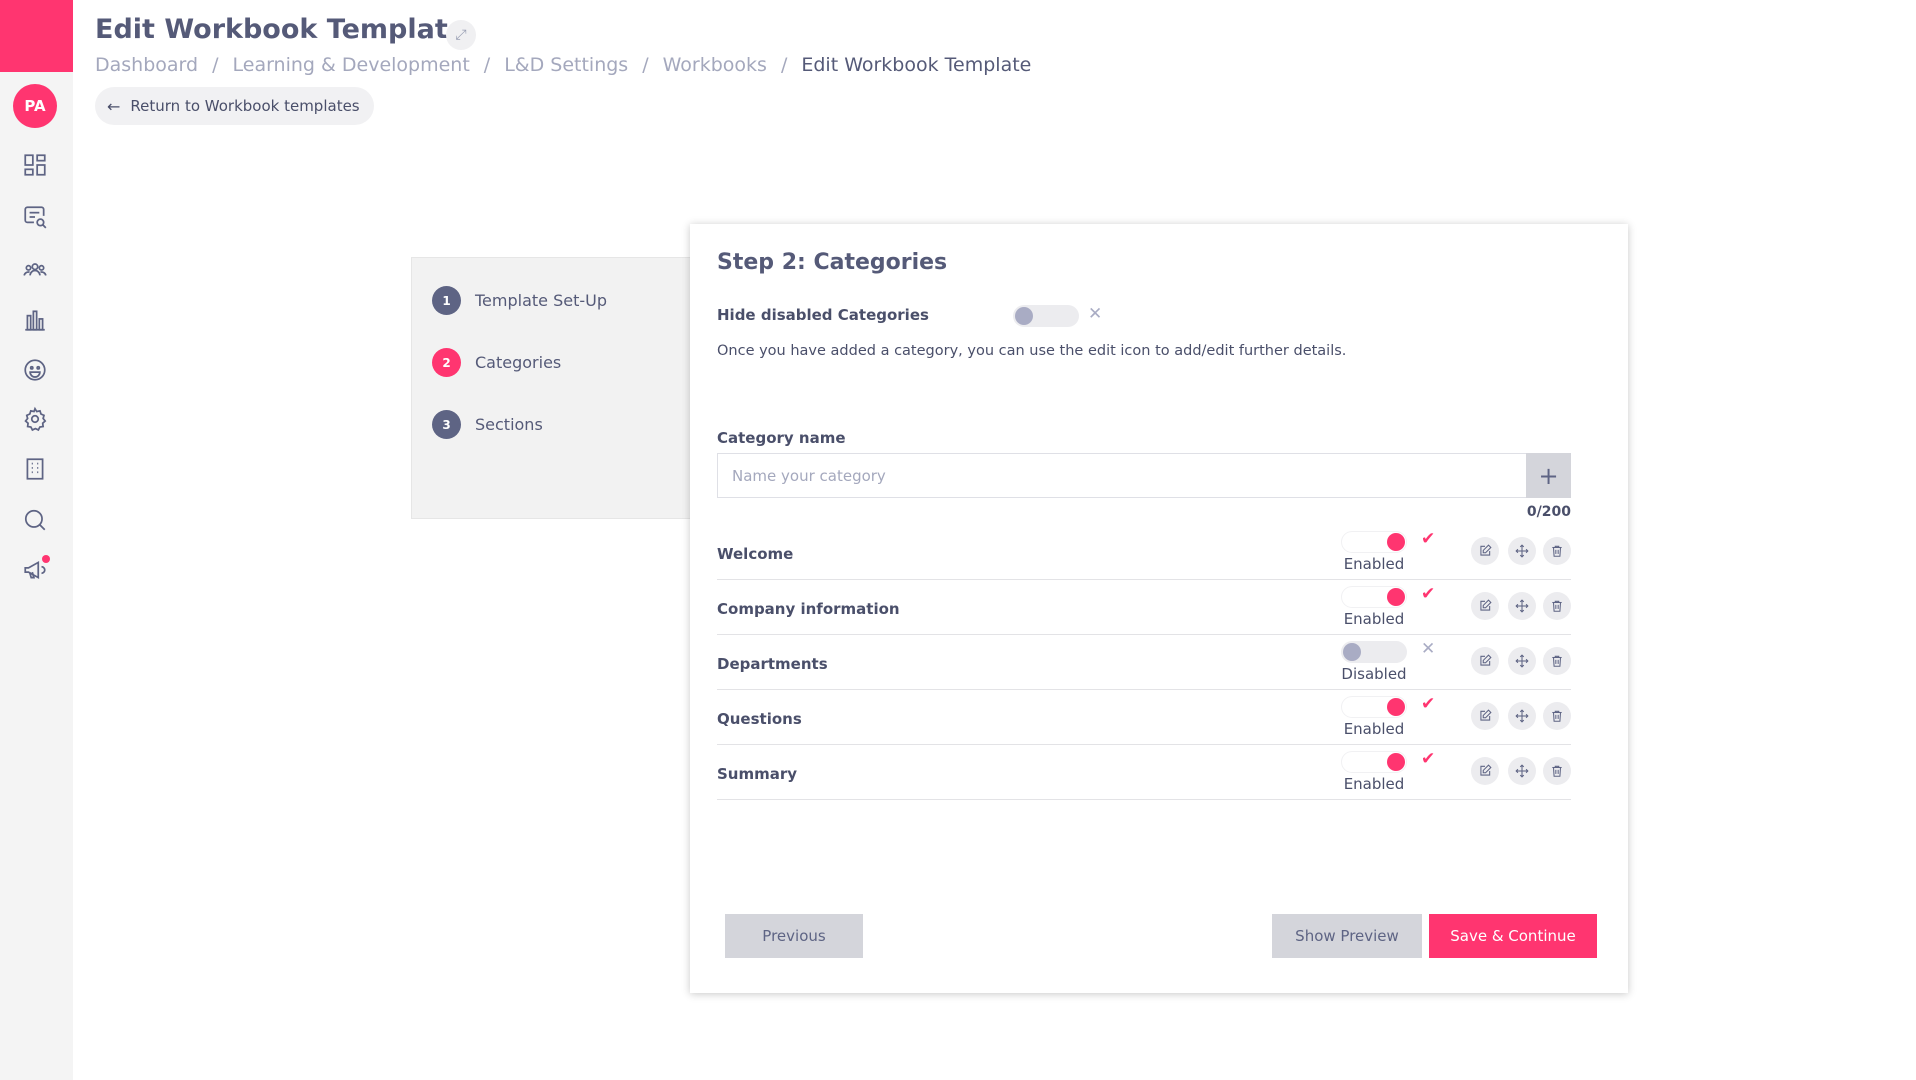  What do you see at coordinates (35, 570) in the screenshot?
I see `megaphone-icon` at bounding box center [35, 570].